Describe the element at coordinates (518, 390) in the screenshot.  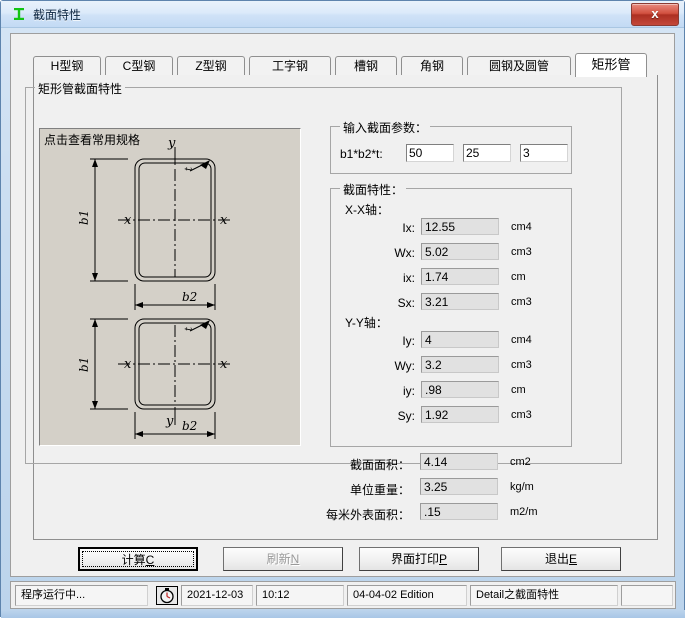
I see `iy-radius-unit: cm` at that location.